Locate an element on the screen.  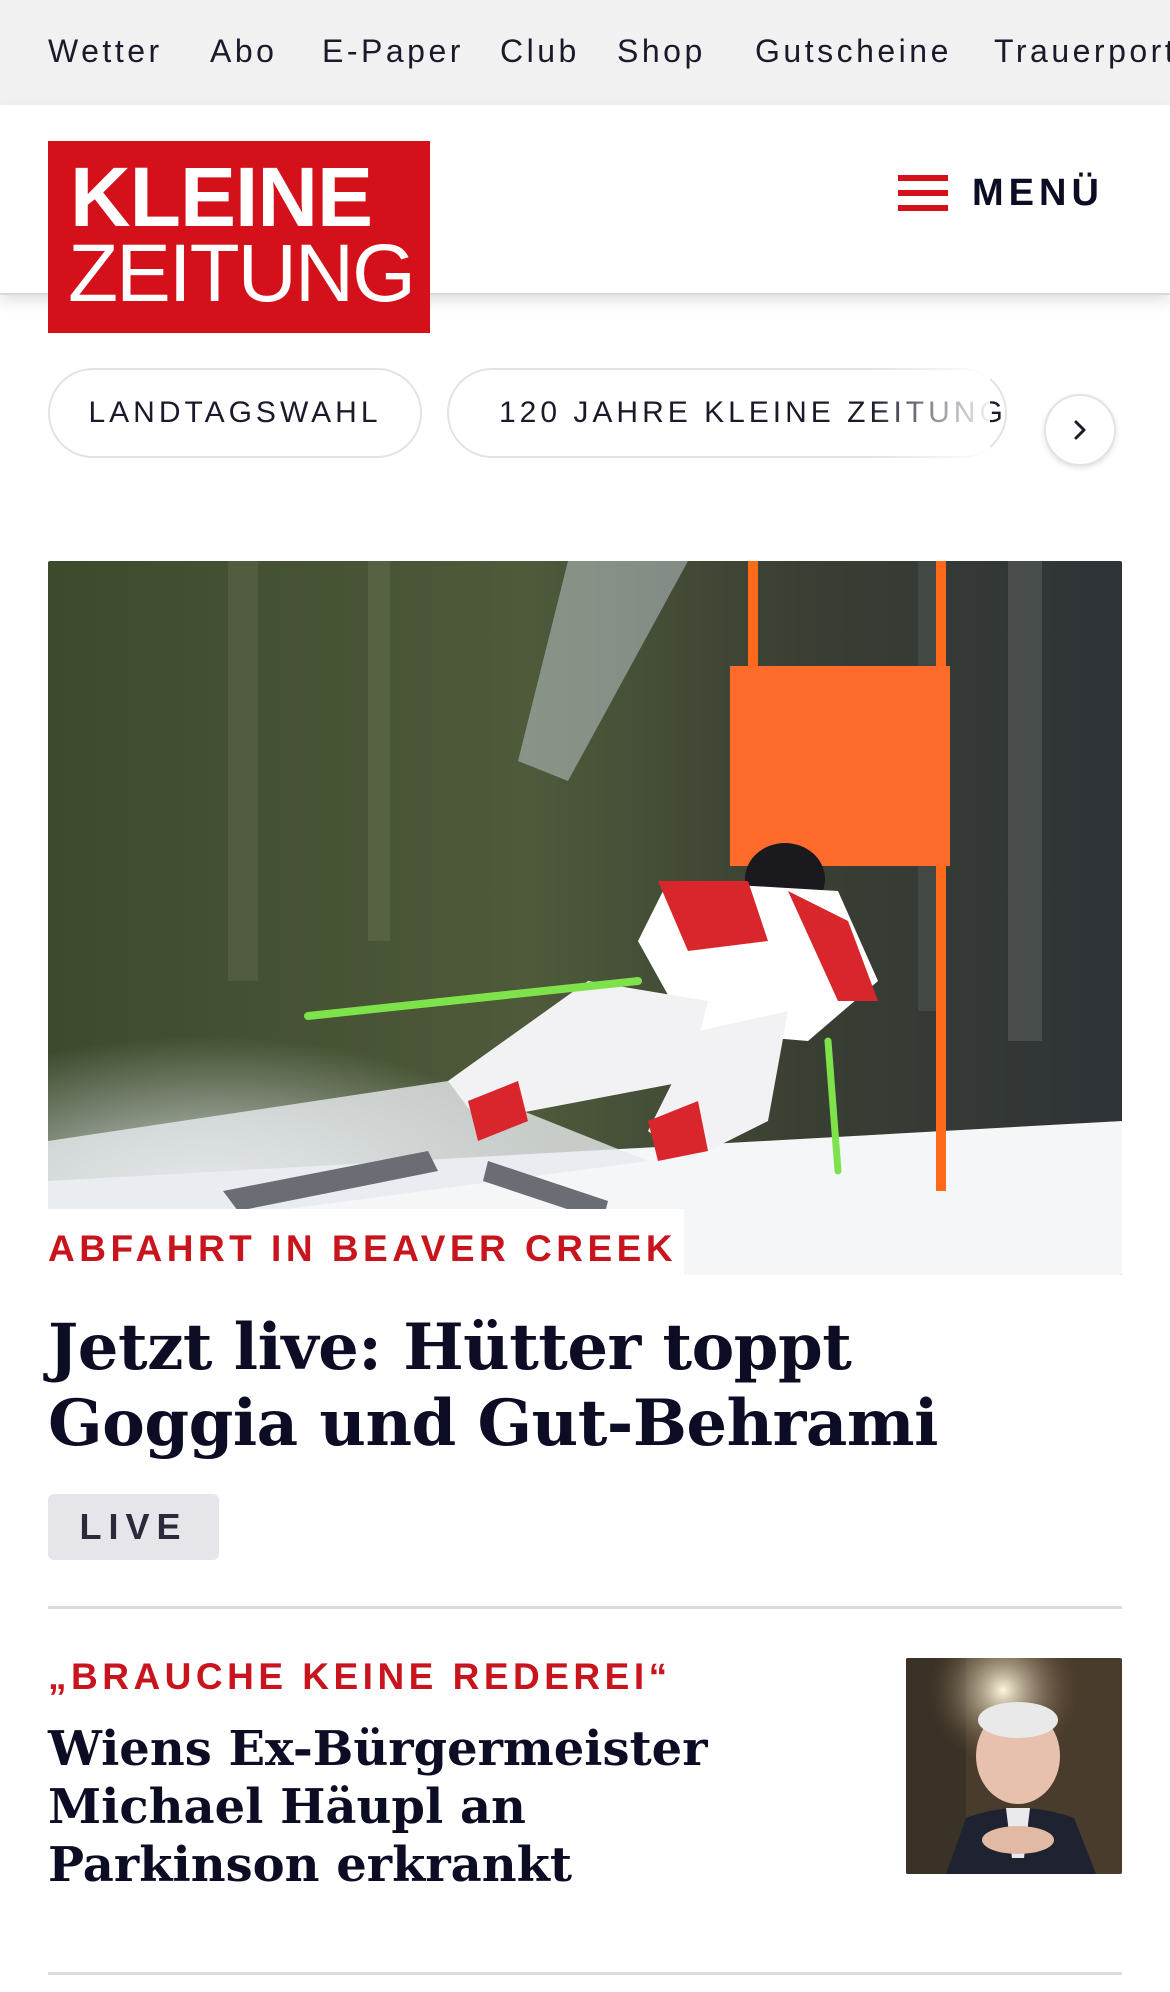
hamburger-icon is located at coordinates (923, 193).